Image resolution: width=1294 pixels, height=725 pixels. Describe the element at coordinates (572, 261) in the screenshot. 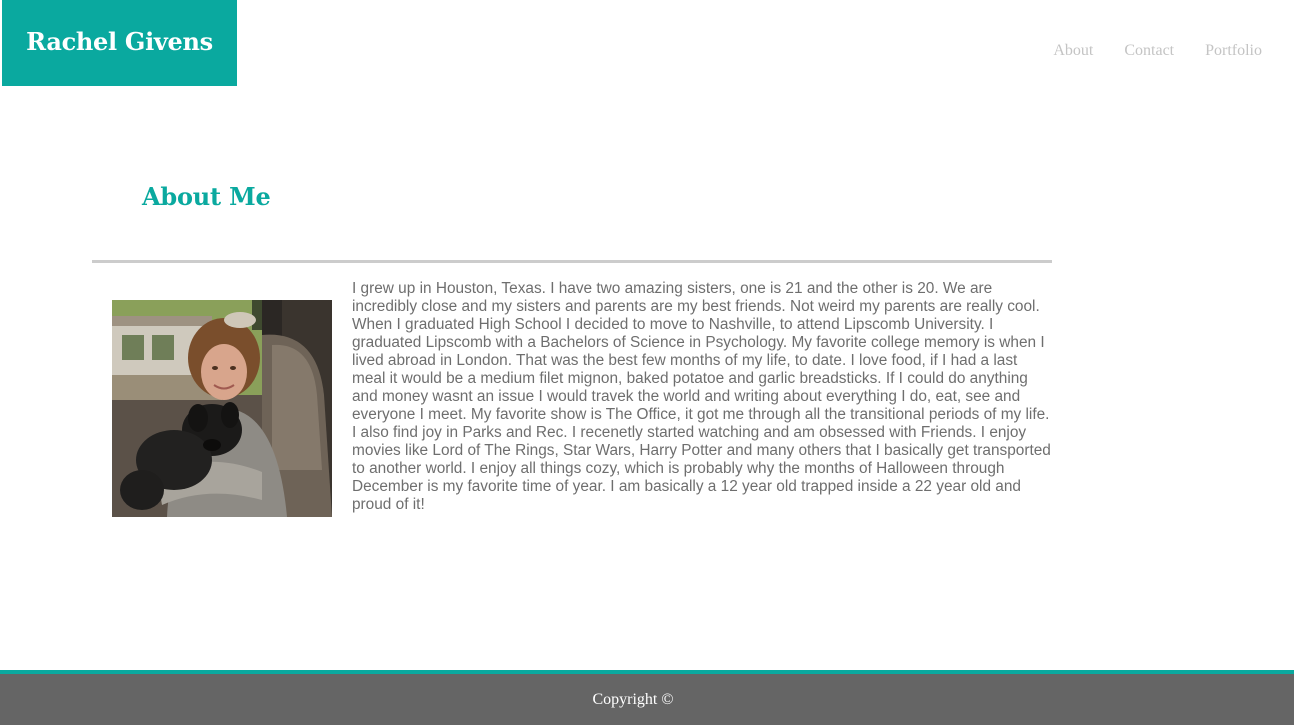

I see `section-divider` at that location.